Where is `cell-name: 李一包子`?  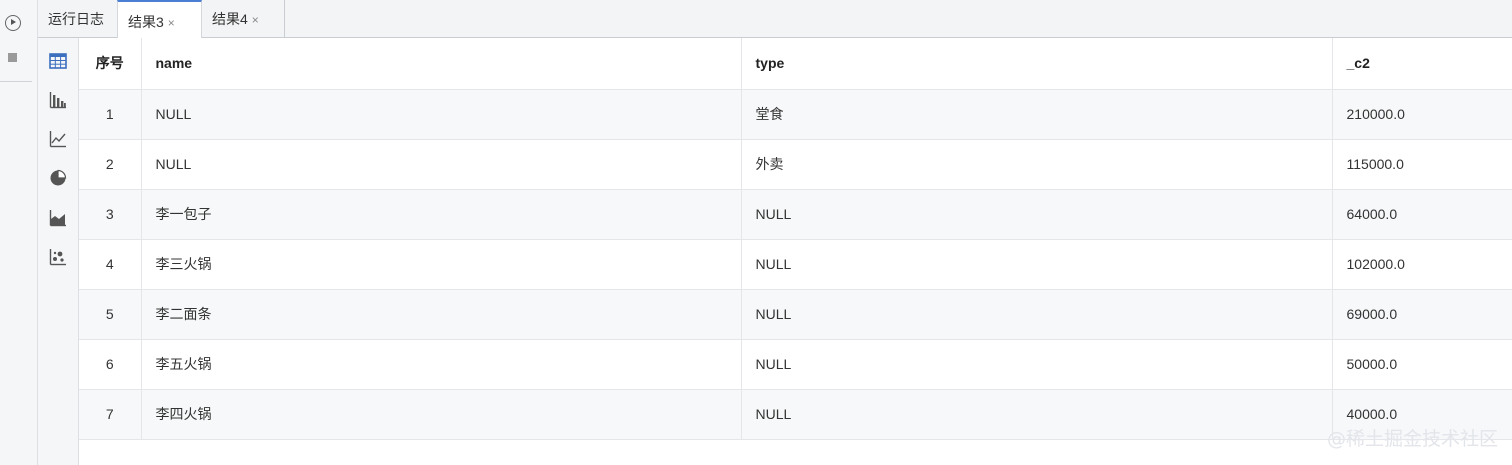 cell-name: 李一包子 is located at coordinates (441, 214).